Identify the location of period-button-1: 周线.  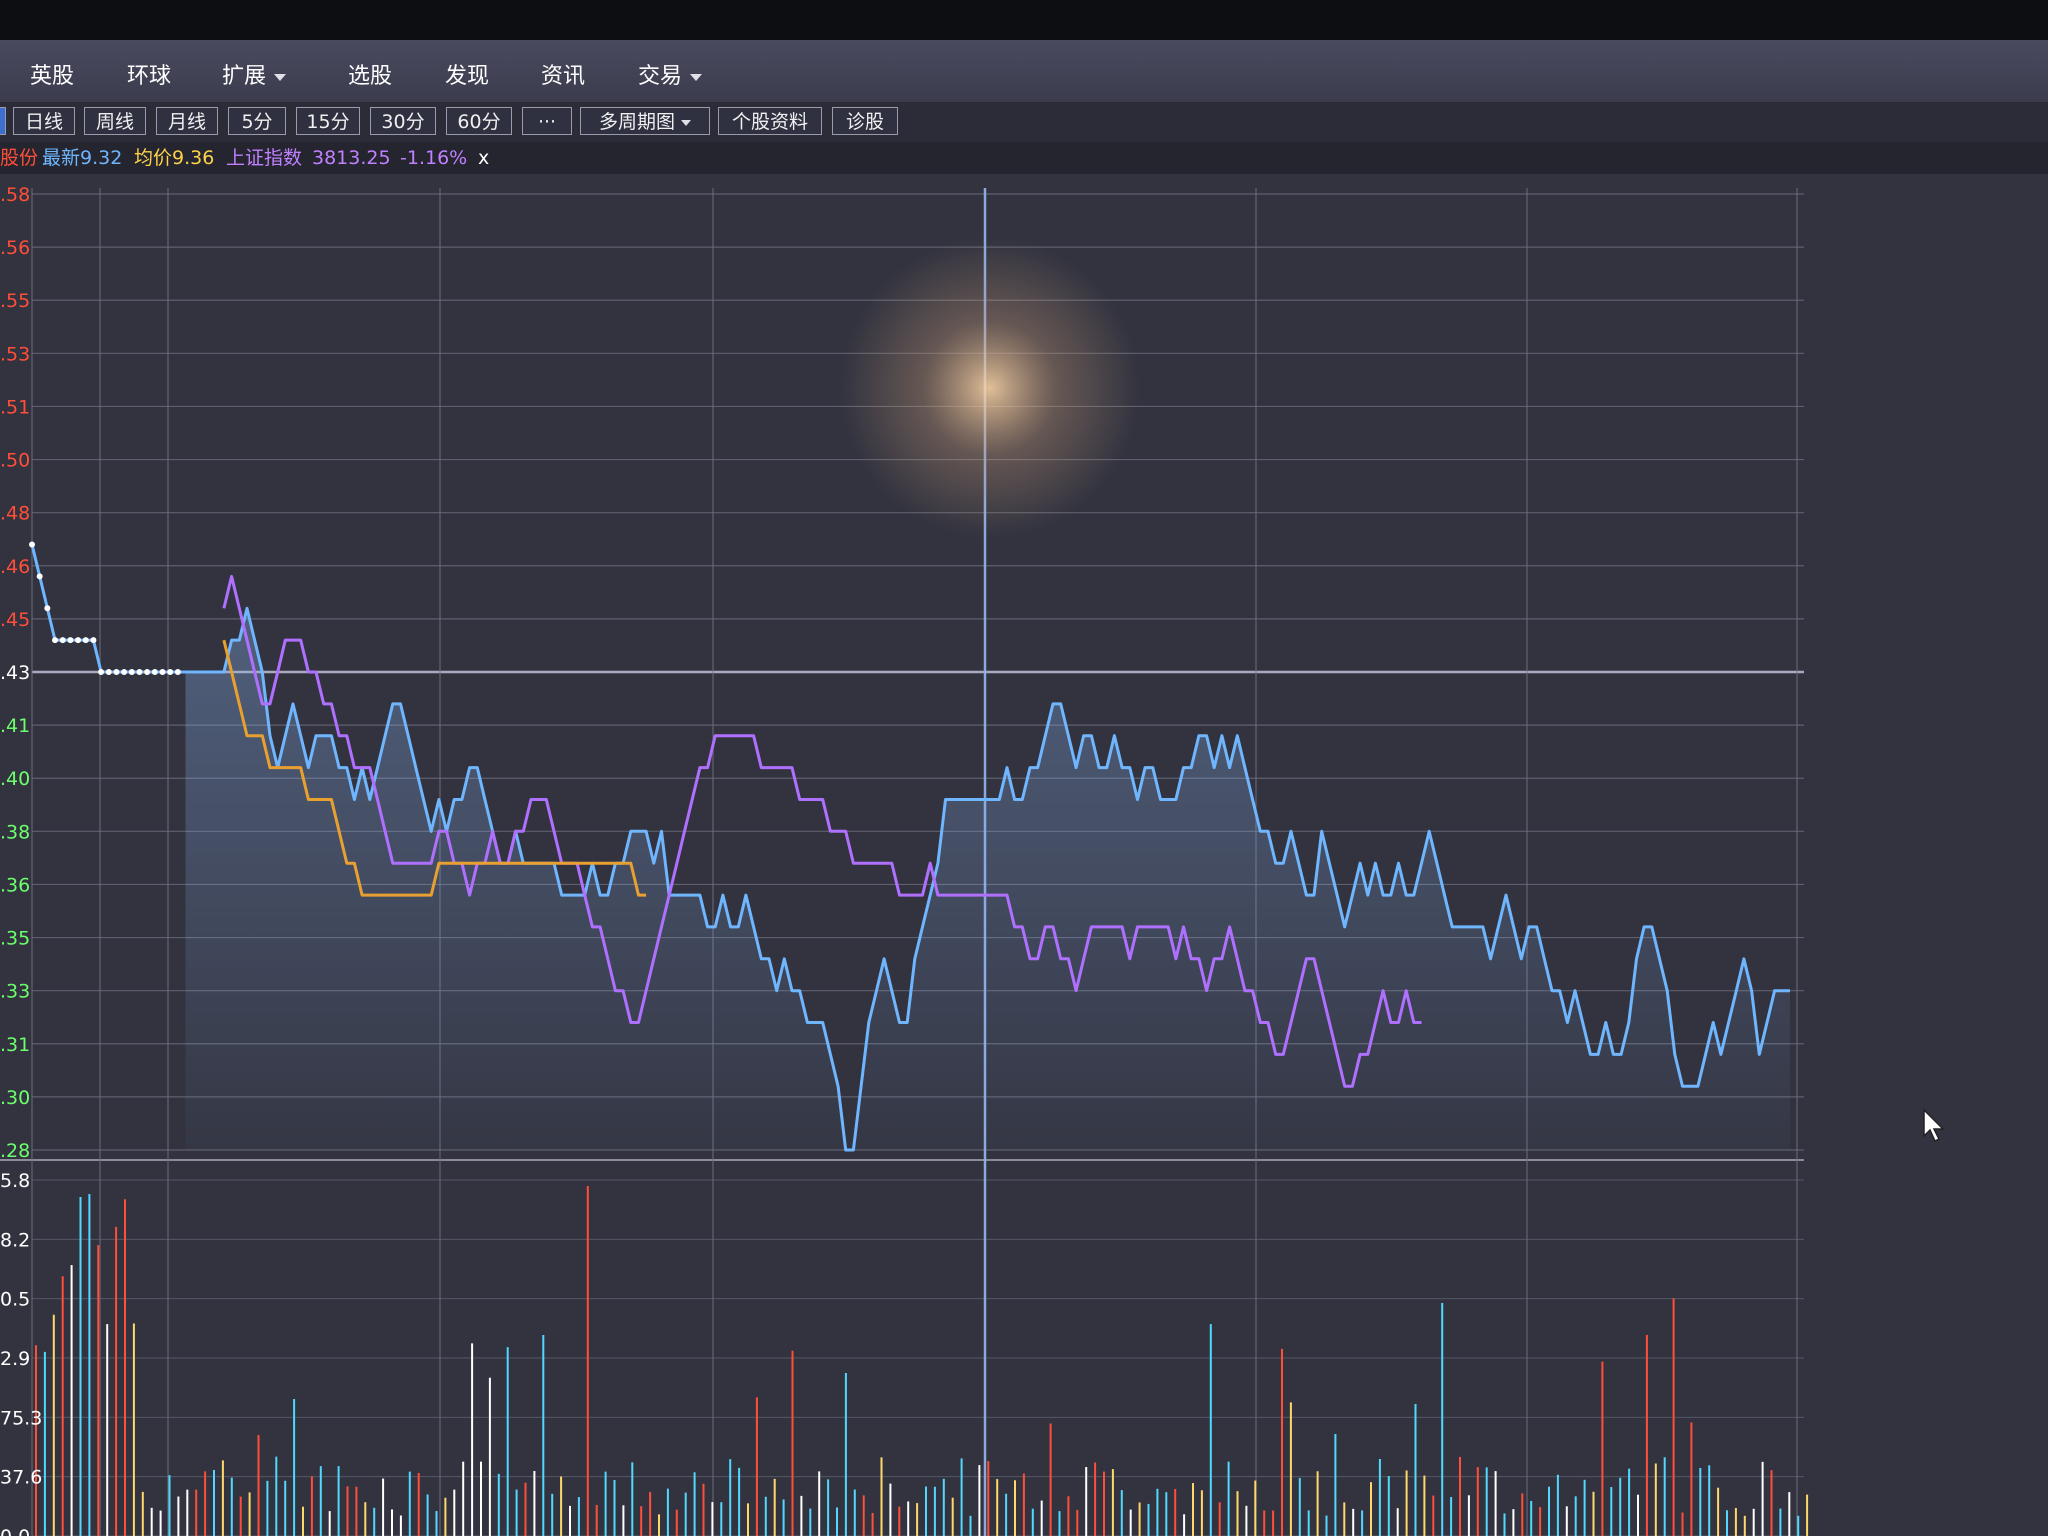
(115, 121).